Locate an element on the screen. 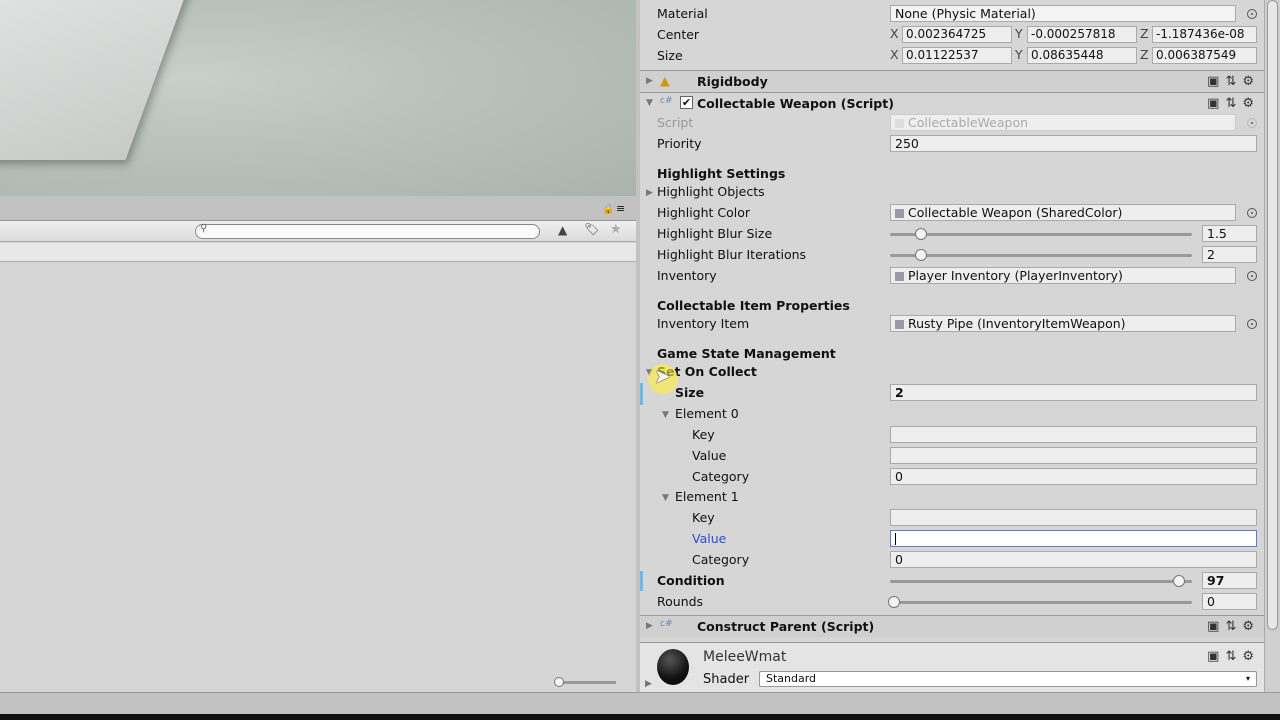 This screenshot has height=720, width=1280. game-state-header: Game State Management is located at coordinates (746, 353).